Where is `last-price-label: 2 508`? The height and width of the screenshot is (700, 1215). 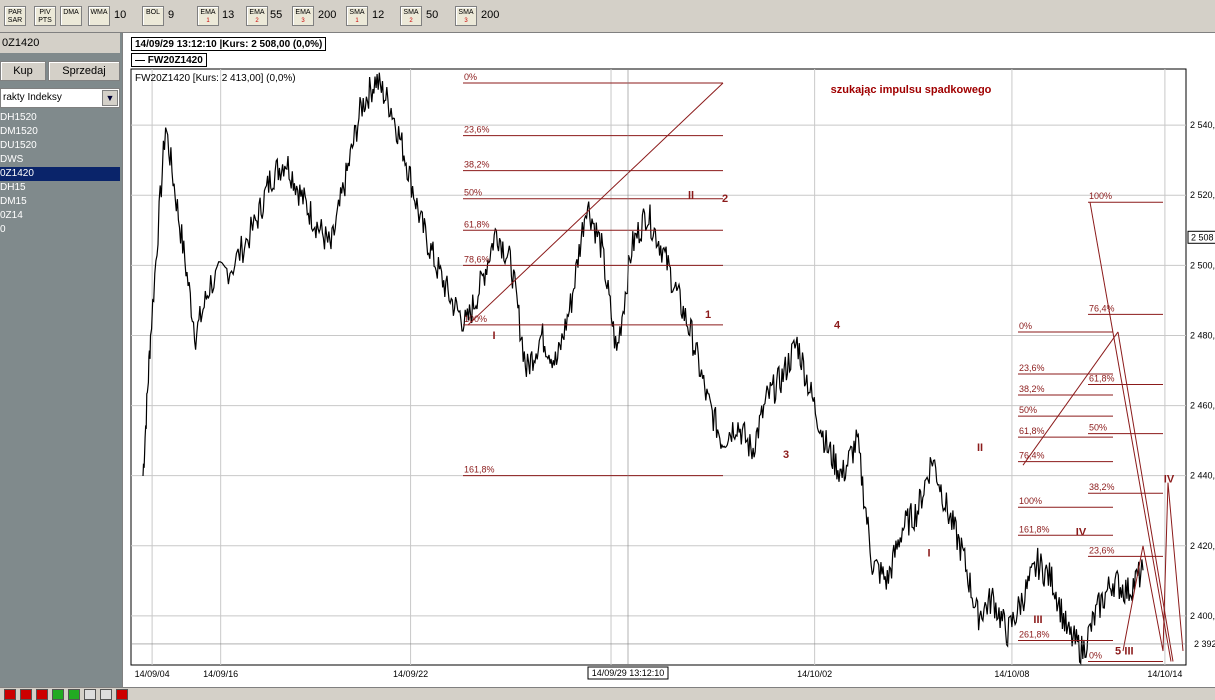 last-price-label: 2 508 is located at coordinates (1202, 237).